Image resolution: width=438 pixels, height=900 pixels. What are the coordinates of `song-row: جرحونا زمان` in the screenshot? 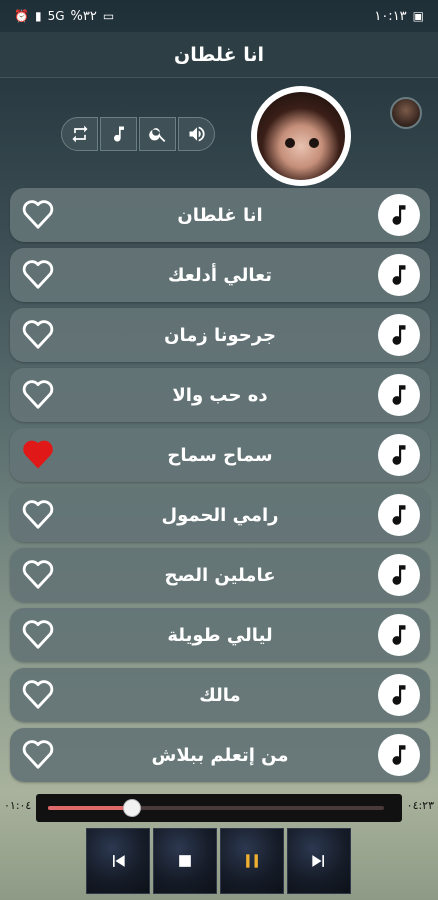 It's located at (220, 335).